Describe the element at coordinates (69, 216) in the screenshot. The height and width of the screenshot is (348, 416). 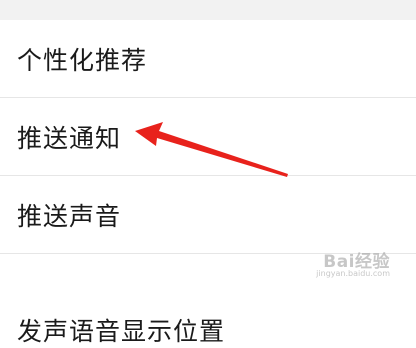
I see `settings-item-label: 推送声音` at that location.